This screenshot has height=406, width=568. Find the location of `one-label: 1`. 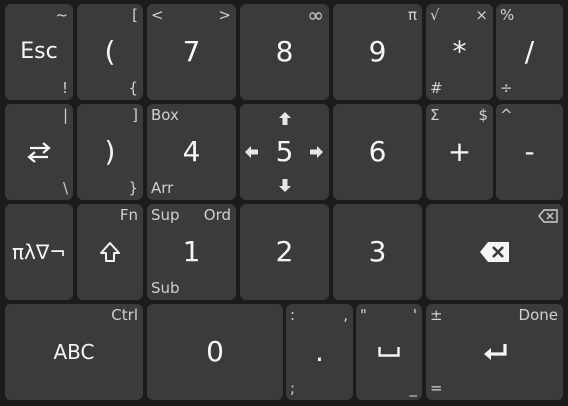

one-label: 1 is located at coordinates (191, 251).